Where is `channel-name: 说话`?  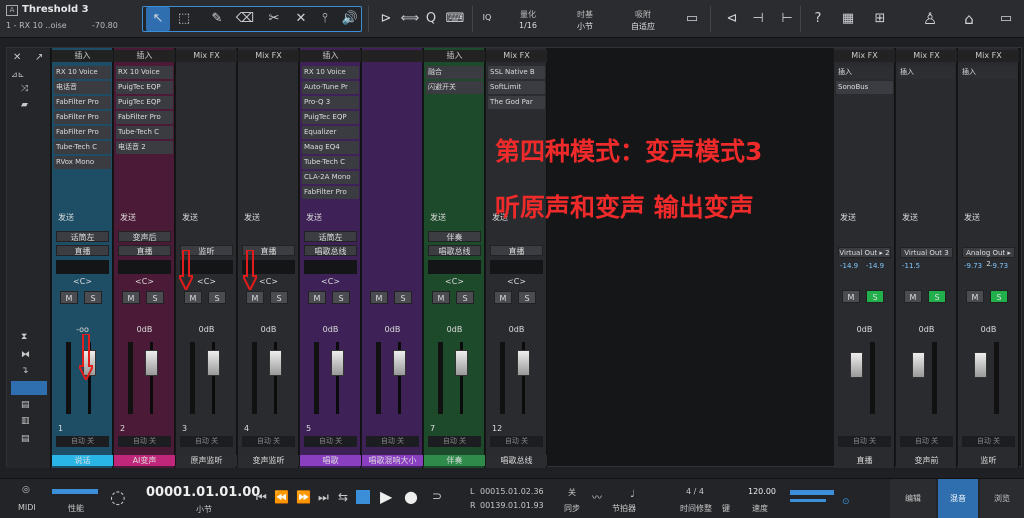 channel-name: 说话 is located at coordinates (82, 460).